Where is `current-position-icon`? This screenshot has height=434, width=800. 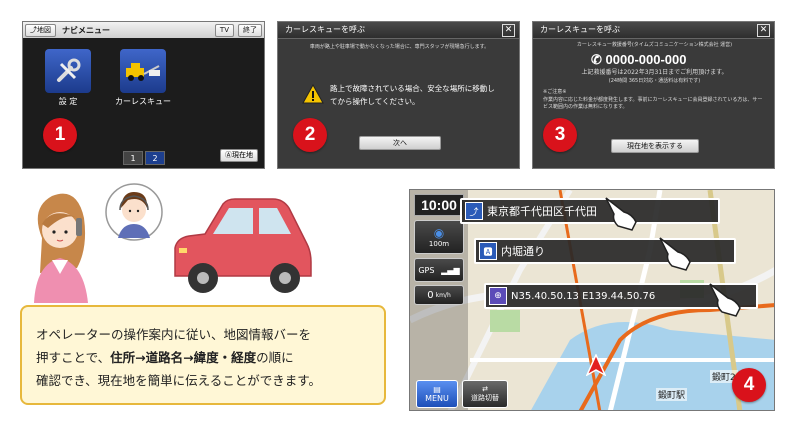 current-position-icon is located at coordinates (596, 365).